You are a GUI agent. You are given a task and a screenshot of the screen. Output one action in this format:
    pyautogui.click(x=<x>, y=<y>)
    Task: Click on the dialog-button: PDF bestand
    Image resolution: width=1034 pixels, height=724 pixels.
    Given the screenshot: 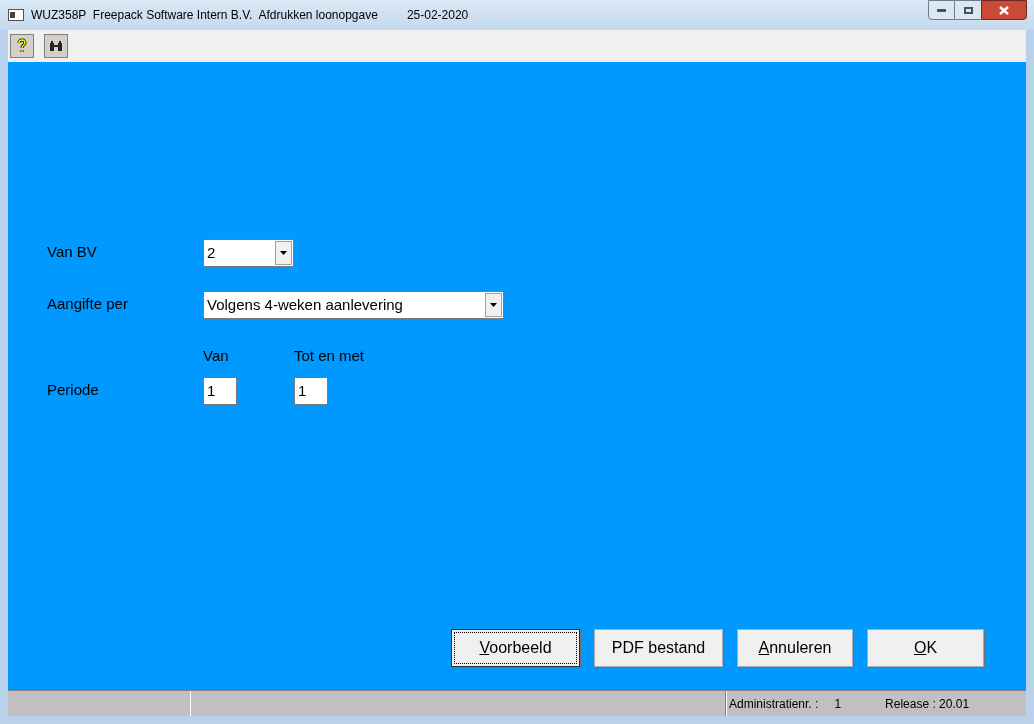 What is the action you would take?
    pyautogui.click(x=658, y=648)
    